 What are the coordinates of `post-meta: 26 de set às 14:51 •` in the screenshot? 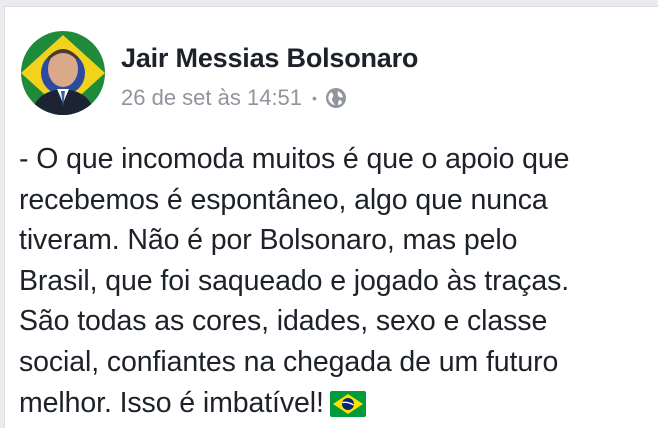 It's located at (234, 98).